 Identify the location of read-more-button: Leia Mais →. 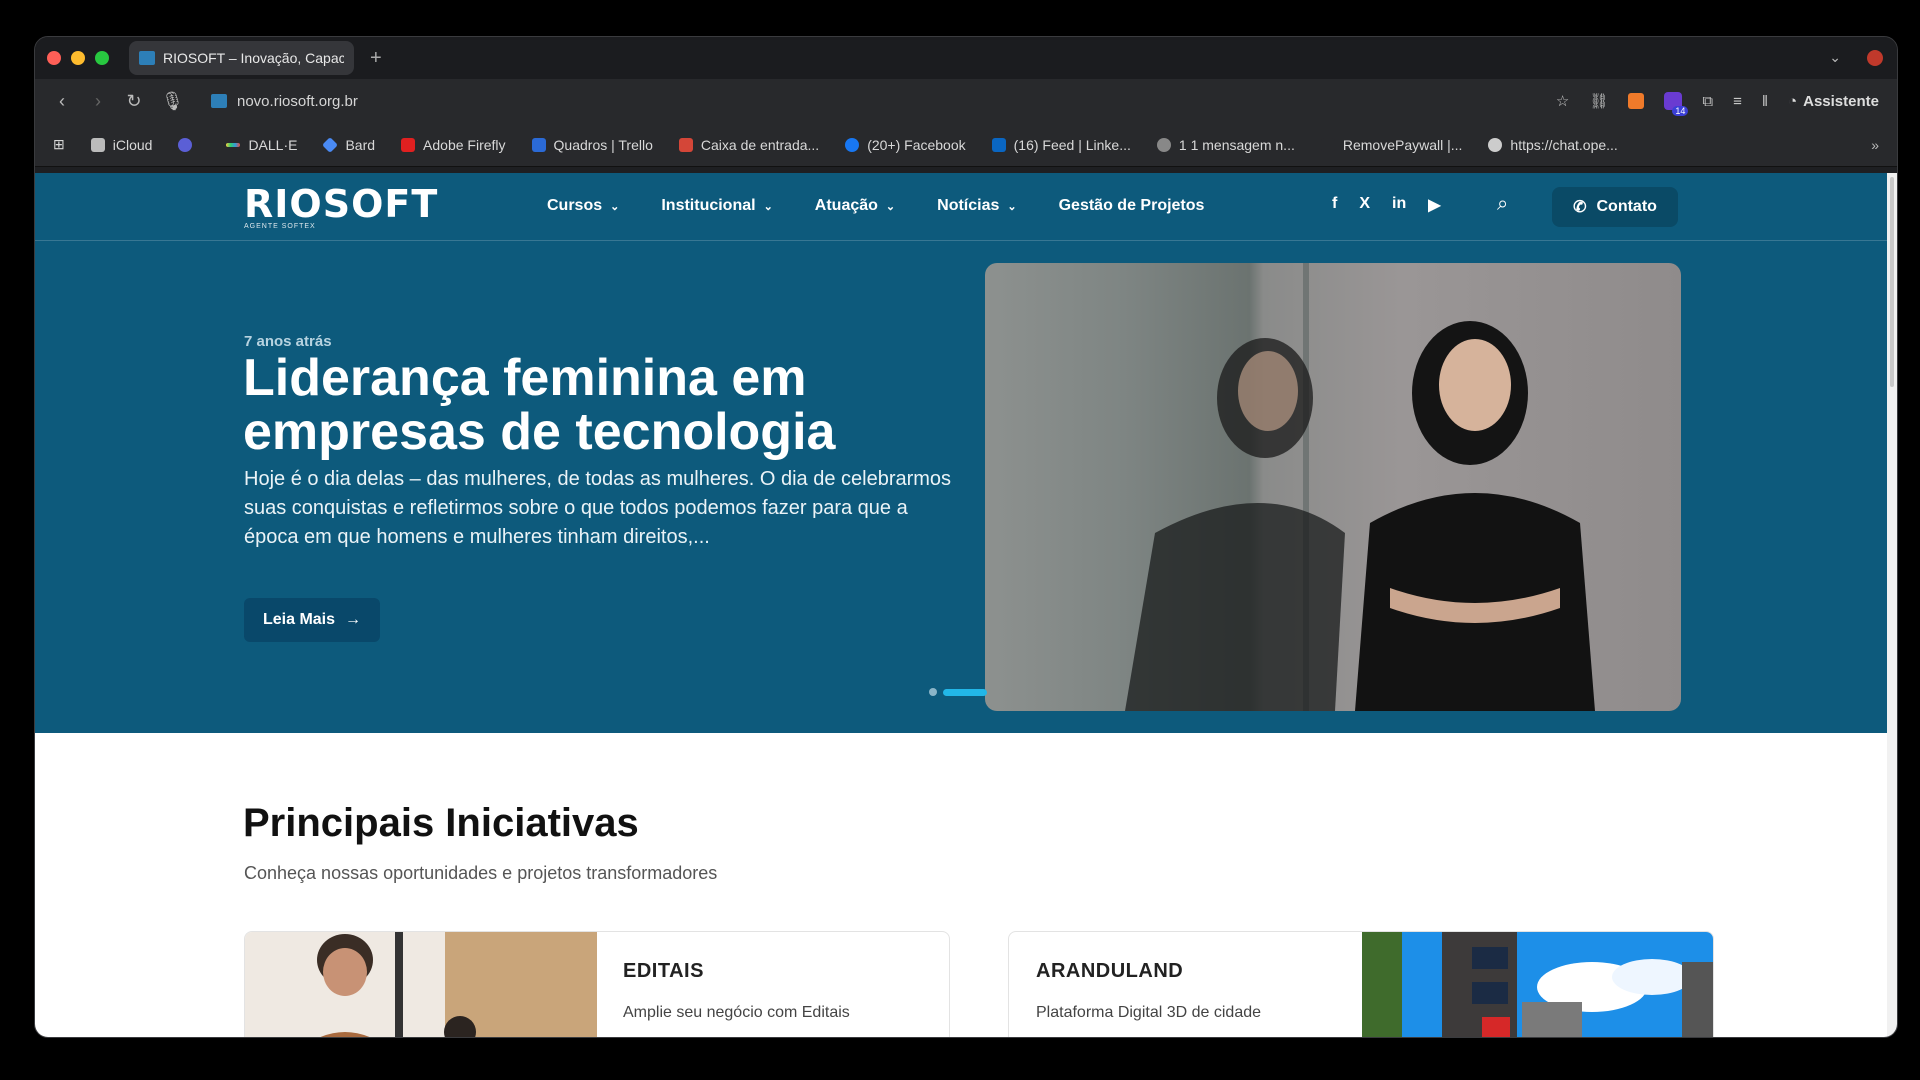
(312, 620).